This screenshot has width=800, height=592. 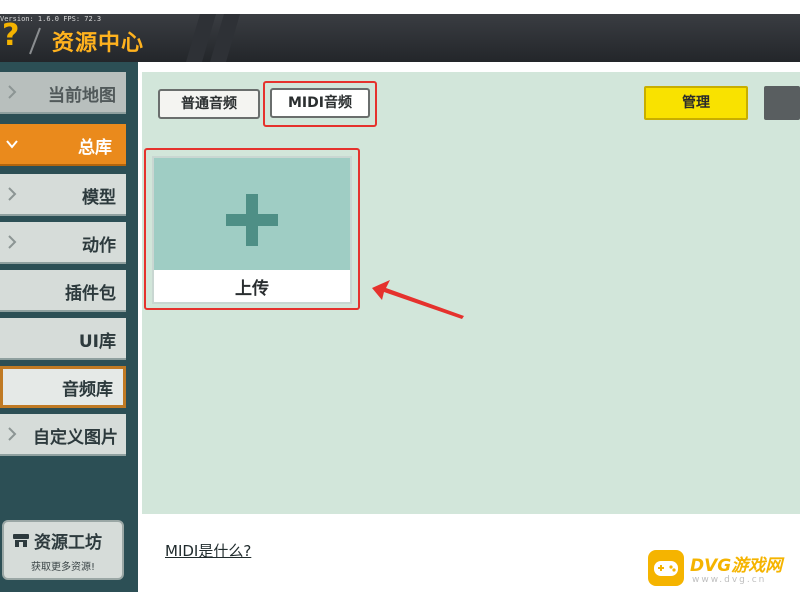 I want to click on watermark-brand: DVG游戏网, so click(x=736, y=566).